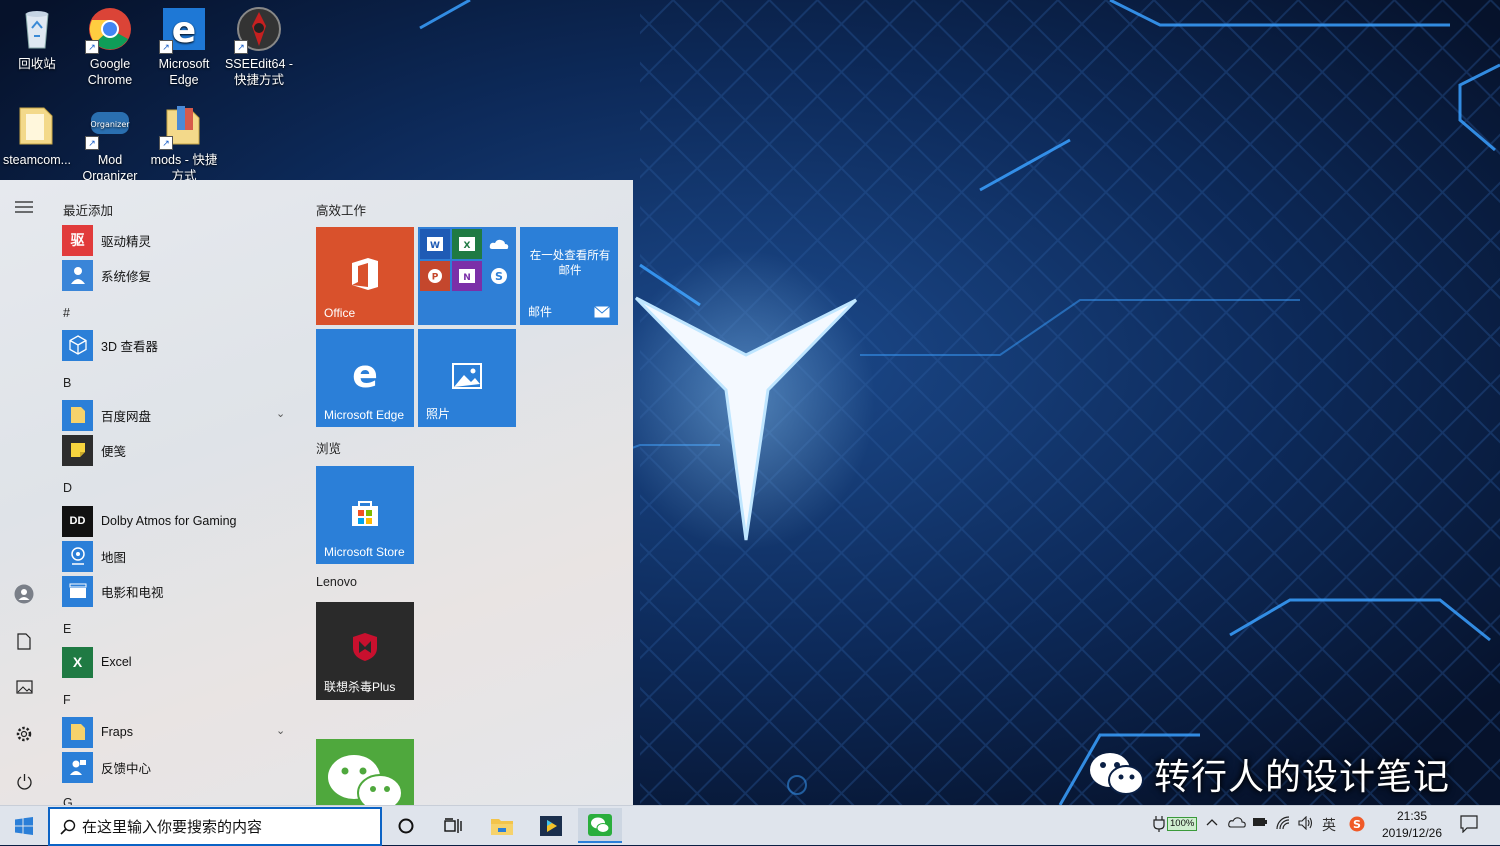  I want to click on app-label: 电影和电视, so click(132, 592).